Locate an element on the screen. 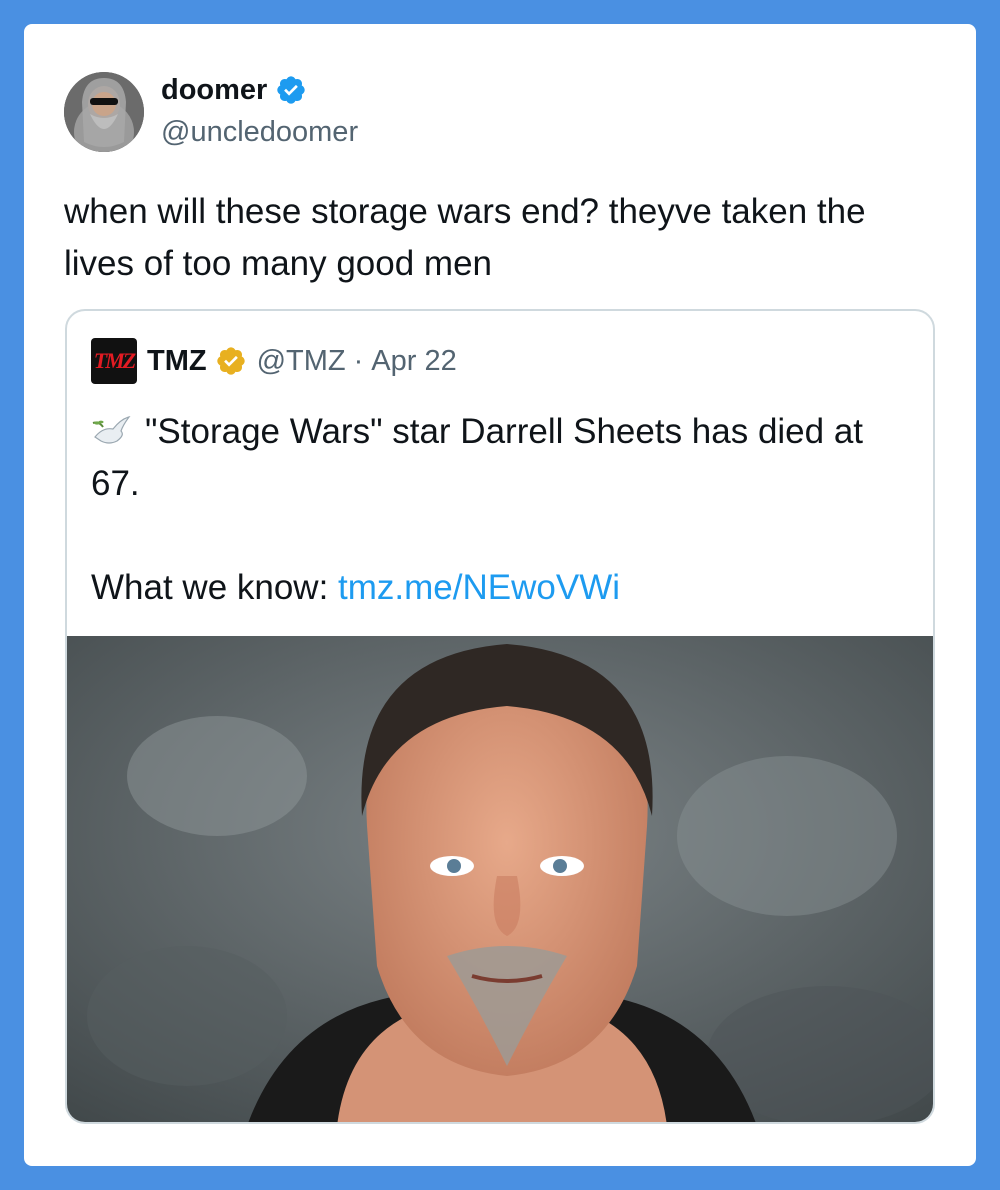 The width and height of the screenshot is (1000, 1190). tmz-logo-icon: TMZ is located at coordinates (114, 361).